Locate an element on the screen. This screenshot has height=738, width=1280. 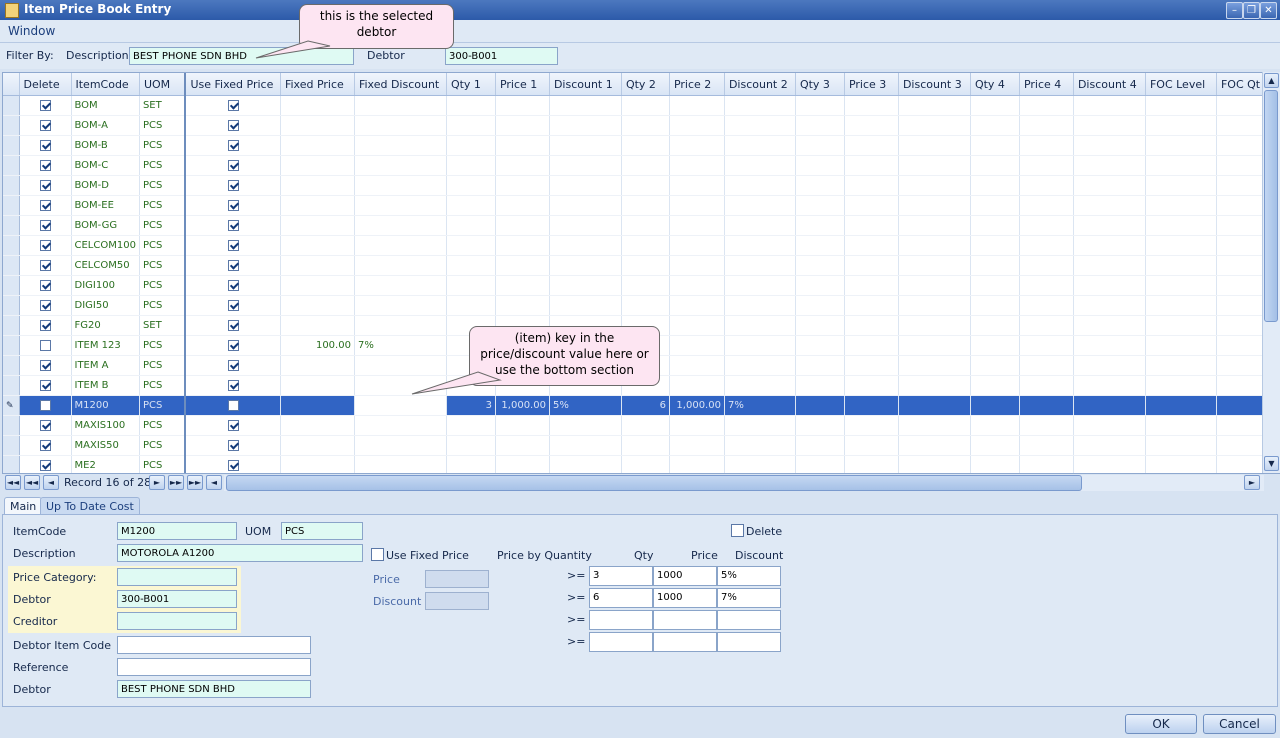
disc2-cell: 7% is located at coordinates (760, 405).